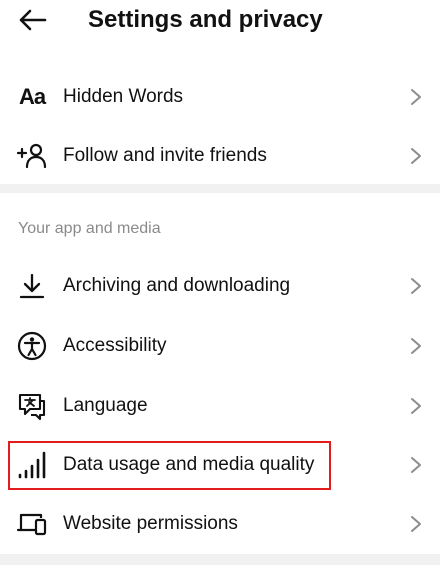  I want to click on header: Settings and privacy, so click(220, 22).